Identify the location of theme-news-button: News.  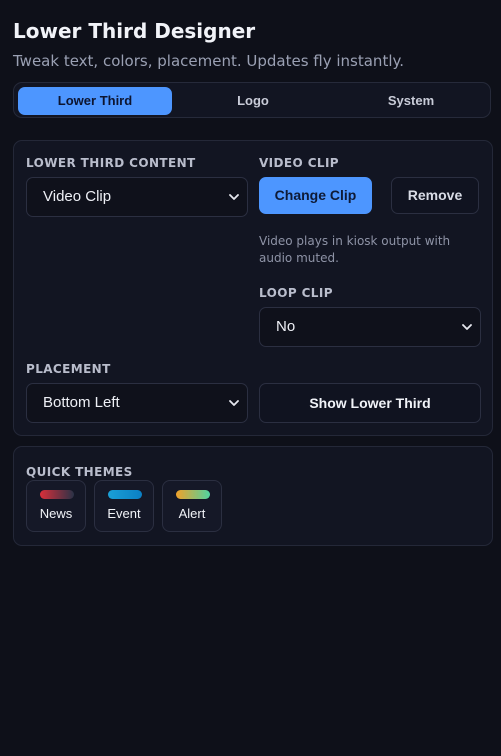
(56, 506).